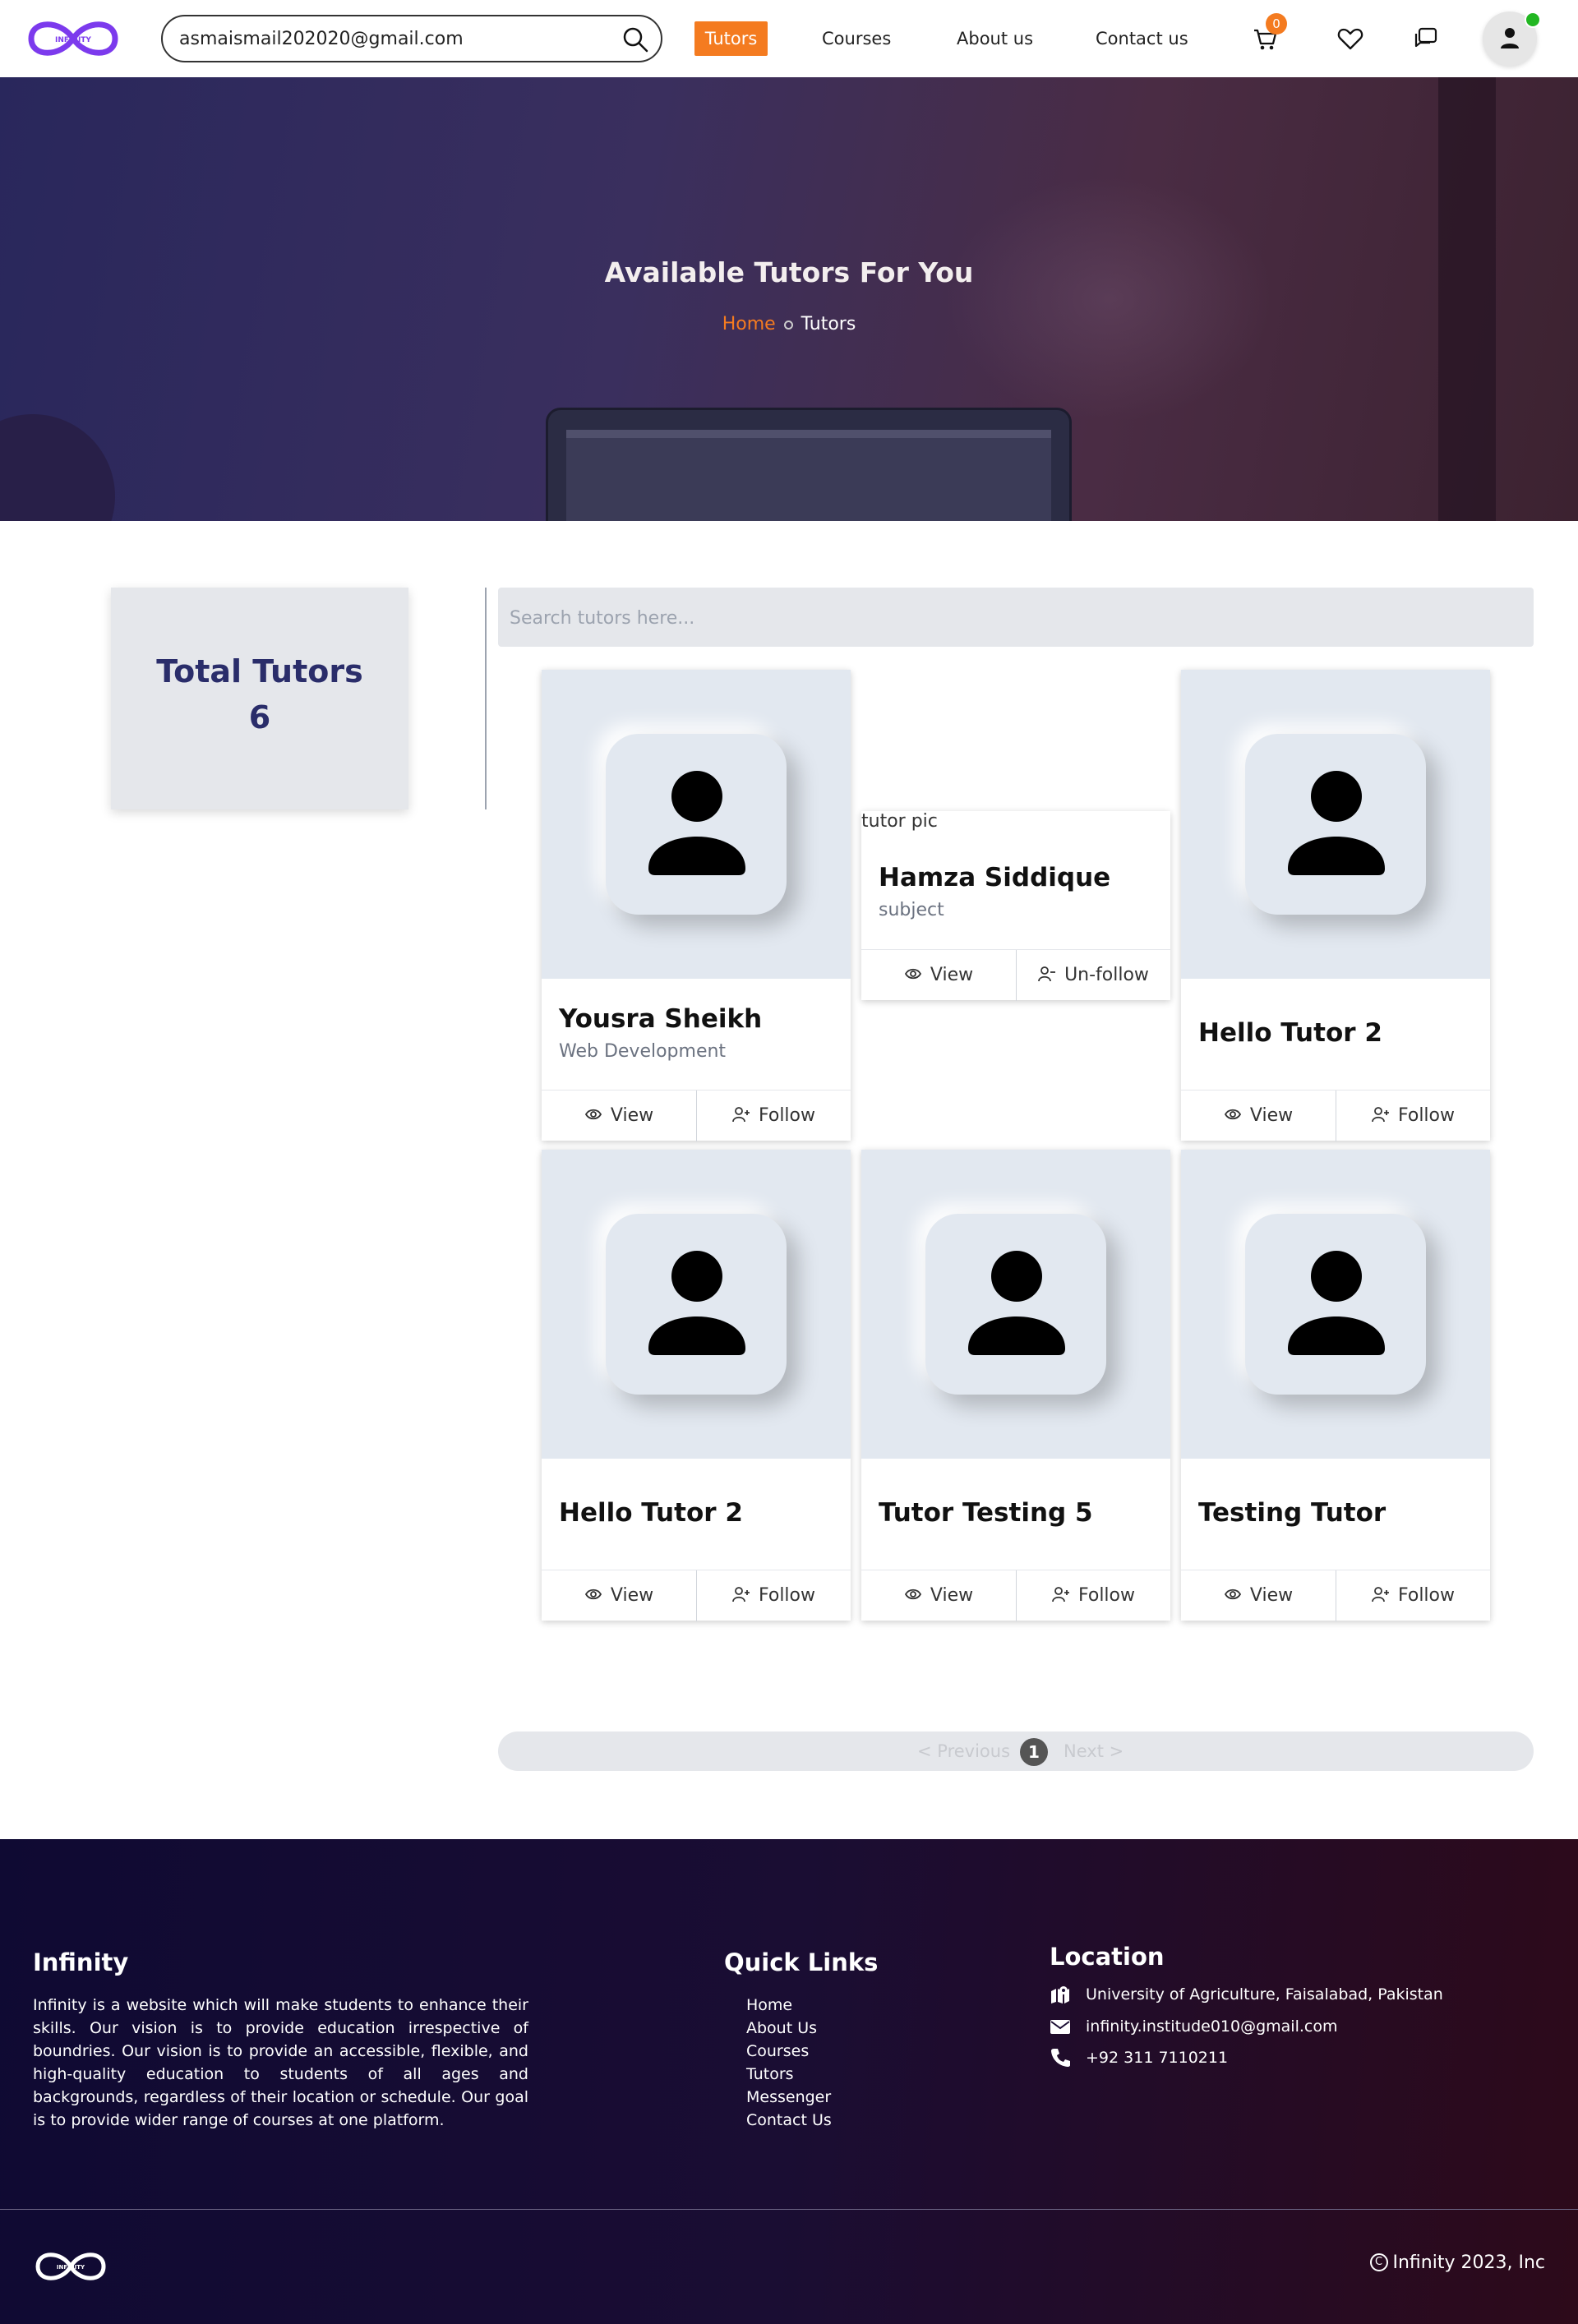 The height and width of the screenshot is (2324, 1578). What do you see at coordinates (635, 39) in the screenshot?
I see `search-icon` at bounding box center [635, 39].